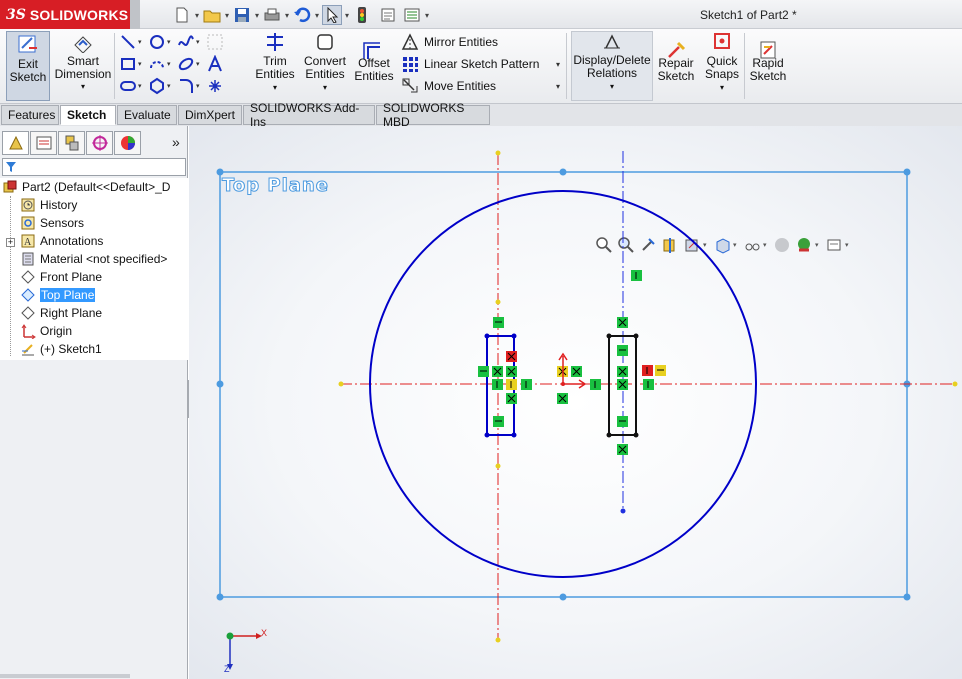 The width and height of the screenshot is (962, 679). What do you see at coordinates (186, 42) in the screenshot?
I see `spline-icon` at bounding box center [186, 42].